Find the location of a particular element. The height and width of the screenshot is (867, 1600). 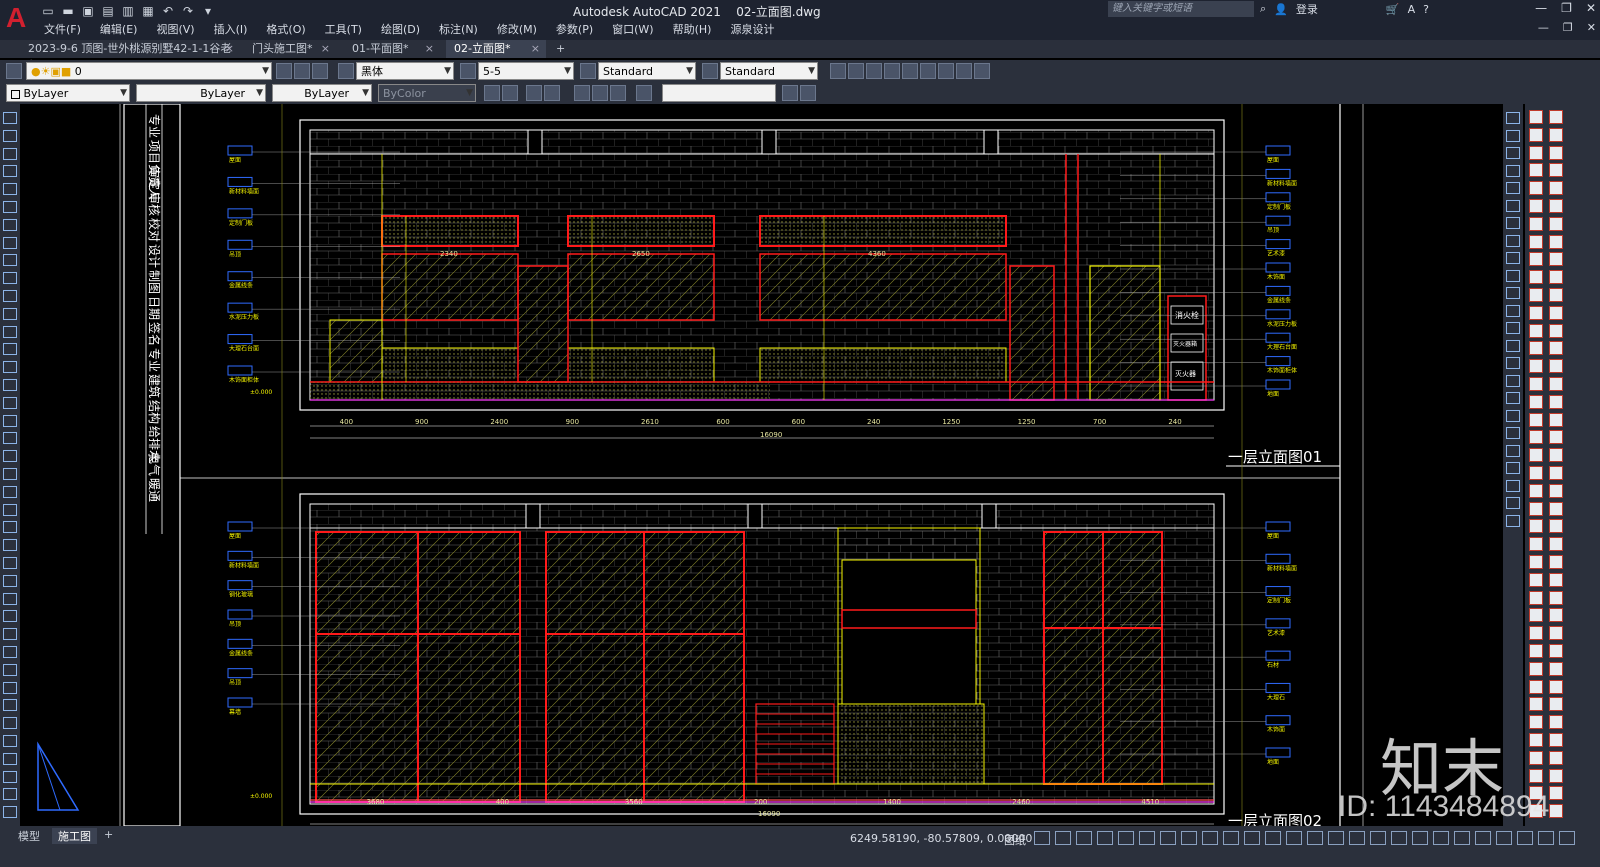

restore-icon: ❐ is located at coordinates (1566, 8).